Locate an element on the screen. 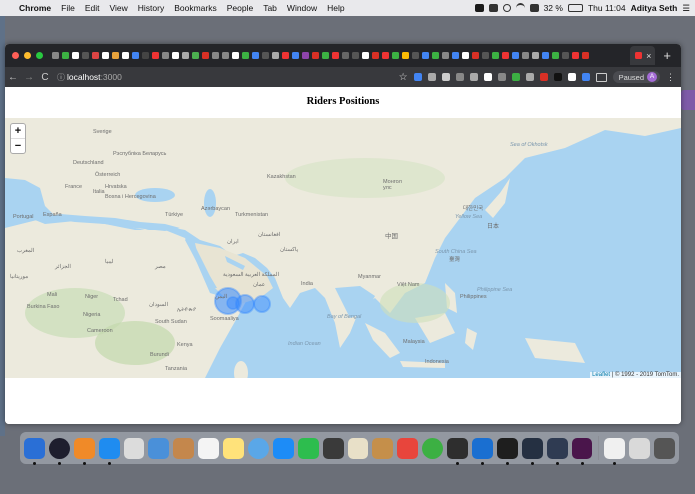  tab-active: × is located at coordinates (643, 55).